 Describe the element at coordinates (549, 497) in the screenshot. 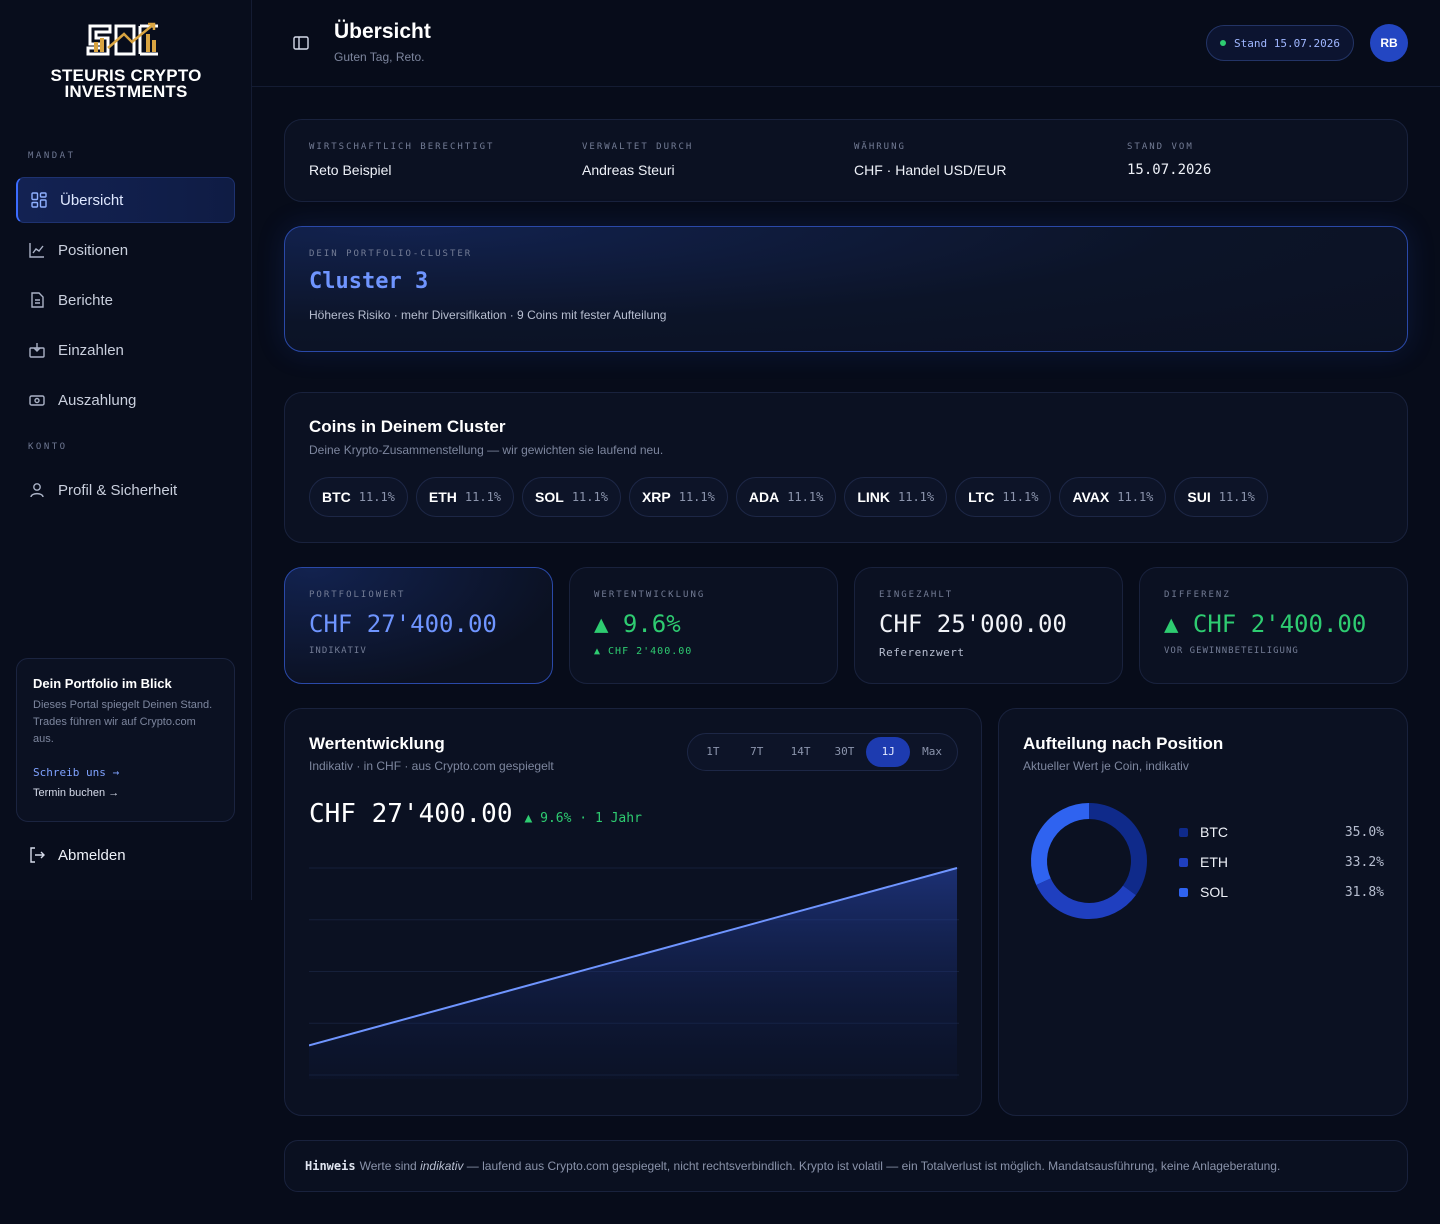

I see `coin-symbol: SOL` at that location.